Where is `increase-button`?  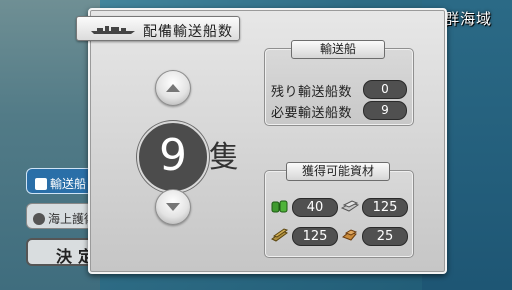
increase-button is located at coordinates (173, 88).